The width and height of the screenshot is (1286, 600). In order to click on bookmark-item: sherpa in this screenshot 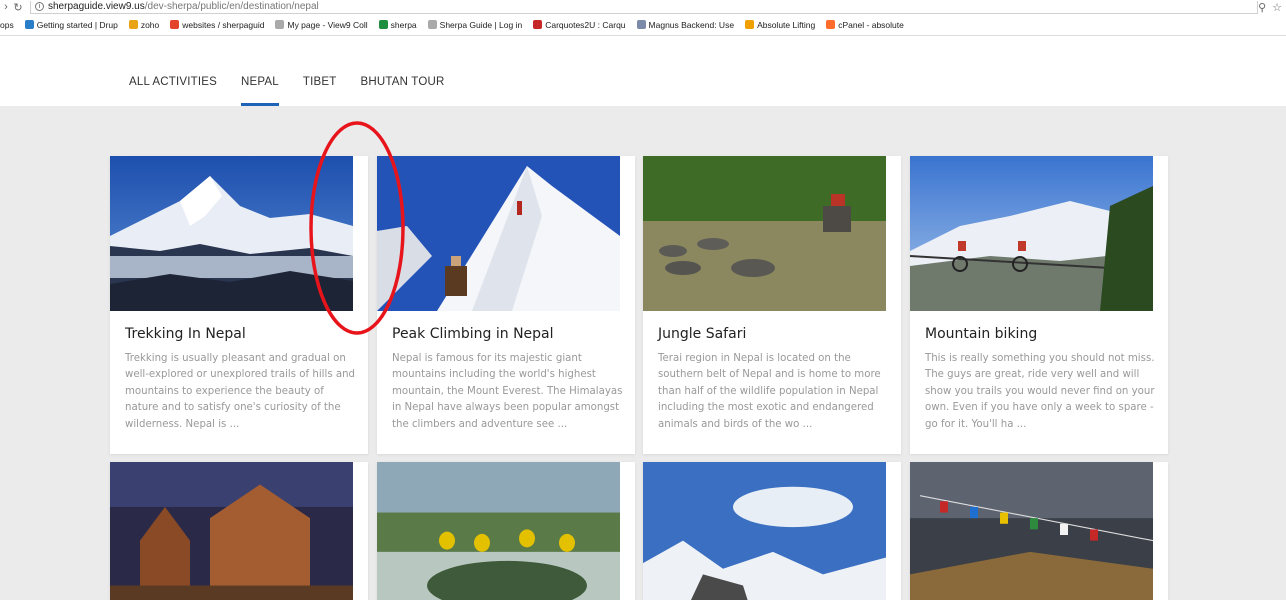, I will do `click(397, 24)`.